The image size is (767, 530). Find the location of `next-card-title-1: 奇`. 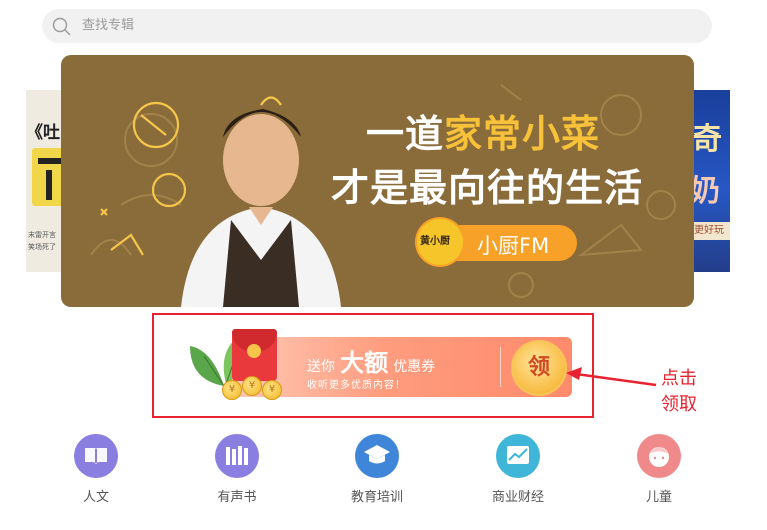

next-card-title-1: 奇 is located at coordinates (707, 139).